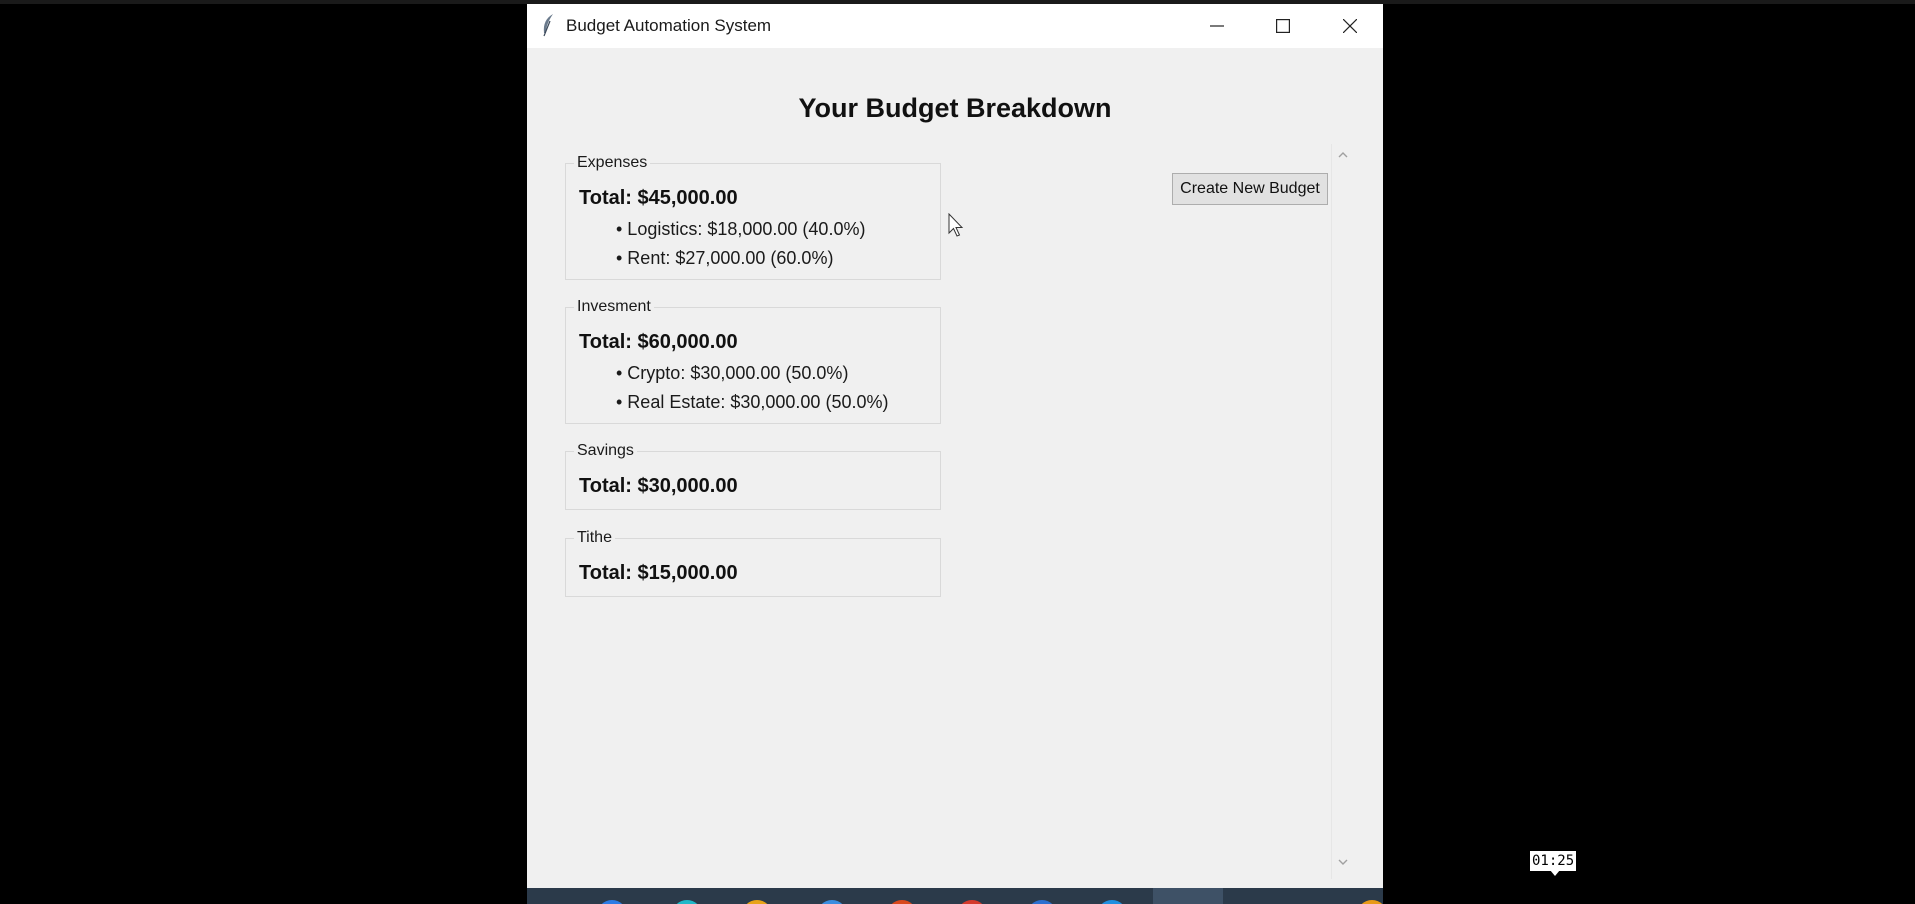 This screenshot has height=904, width=1915. I want to click on close-icon, so click(1350, 26).